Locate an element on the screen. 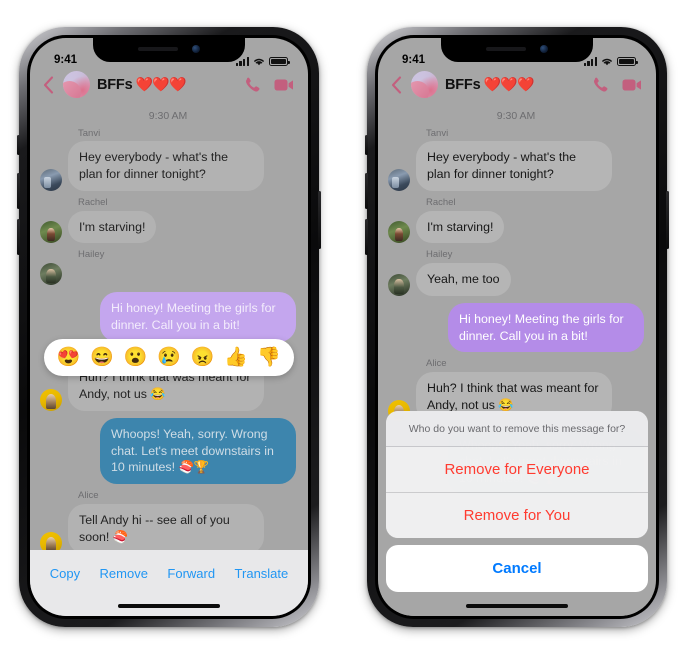 Image resolution: width=680 pixels, height=654 pixels. heart-eyes-reaction: 😍 is located at coordinates (69, 357).